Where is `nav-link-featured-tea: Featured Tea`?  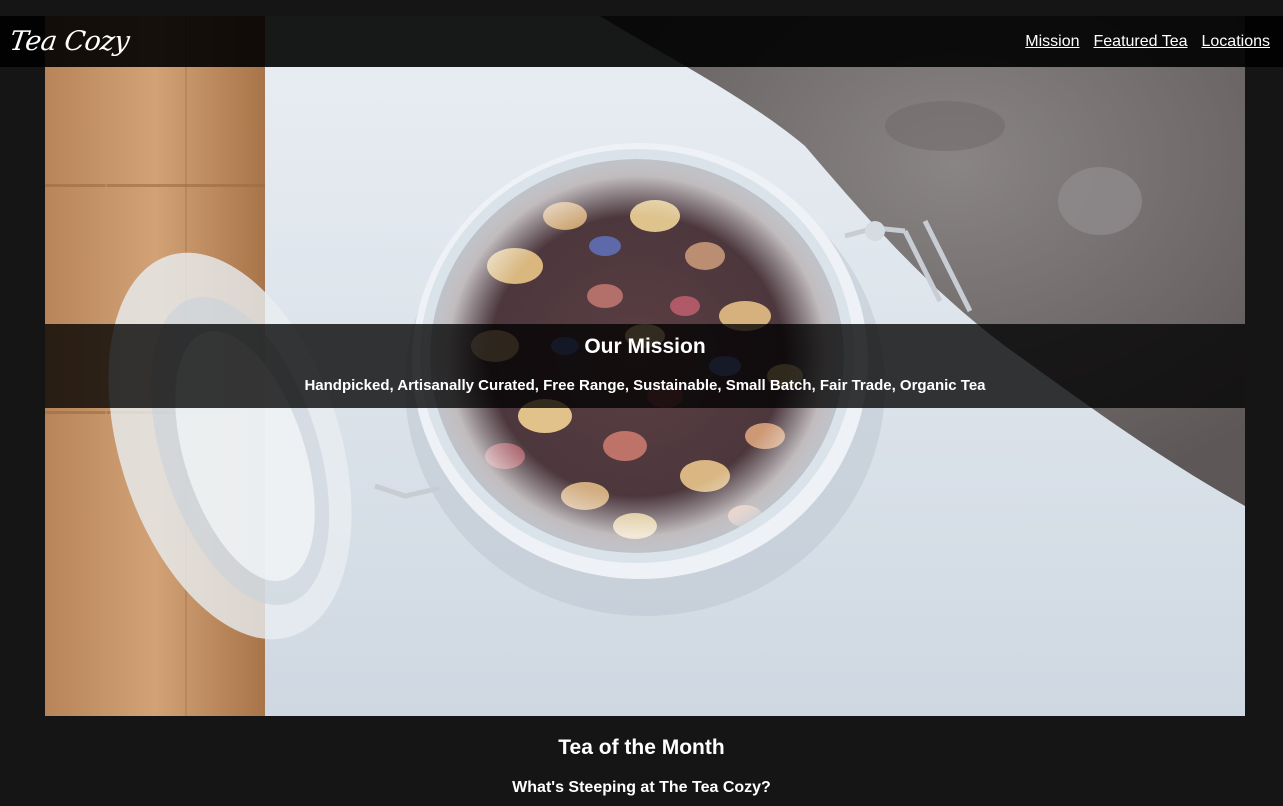 nav-link-featured-tea: Featured Tea is located at coordinates (1141, 42).